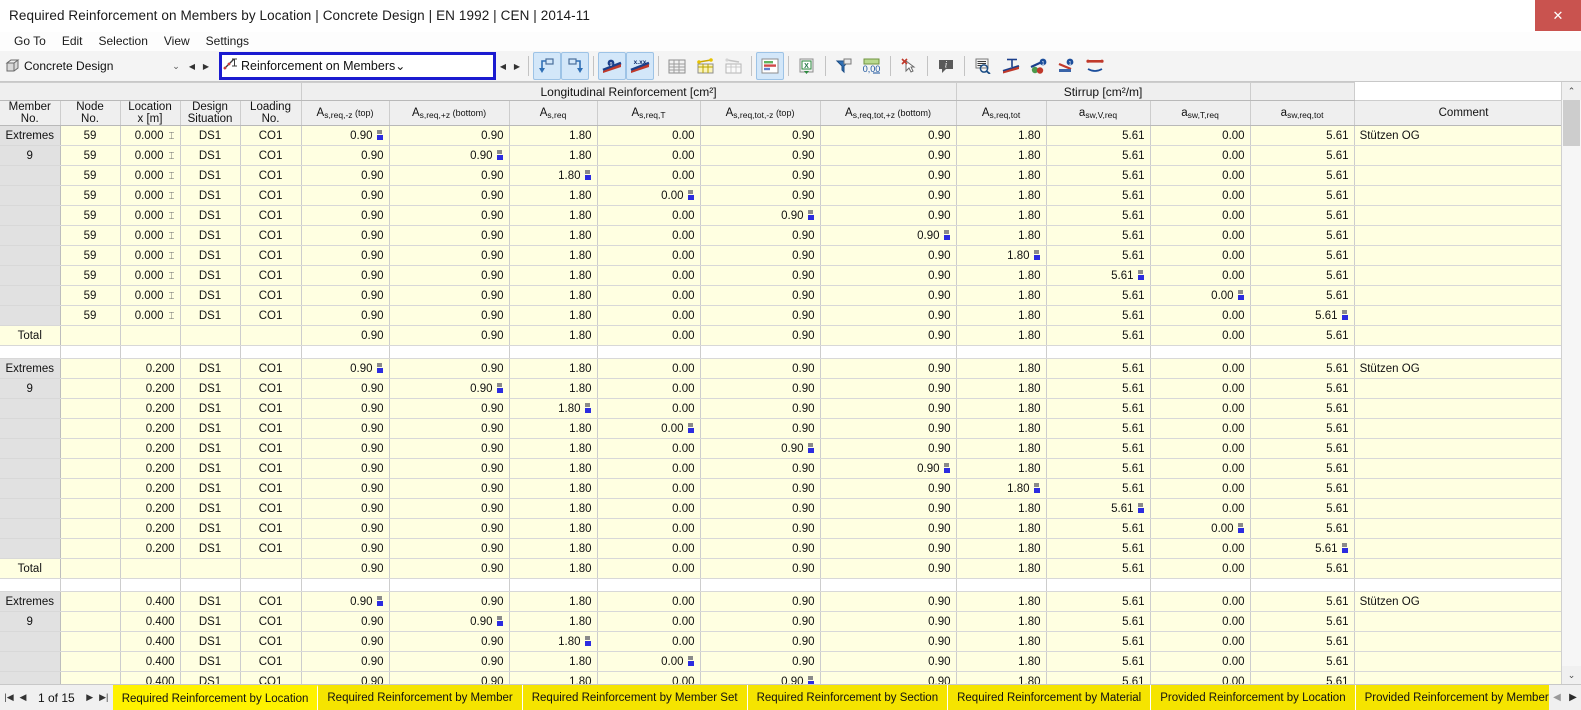 This screenshot has width=1581, height=710. What do you see at coordinates (227, 41) in the screenshot?
I see `menu-item-settings: Settings` at bounding box center [227, 41].